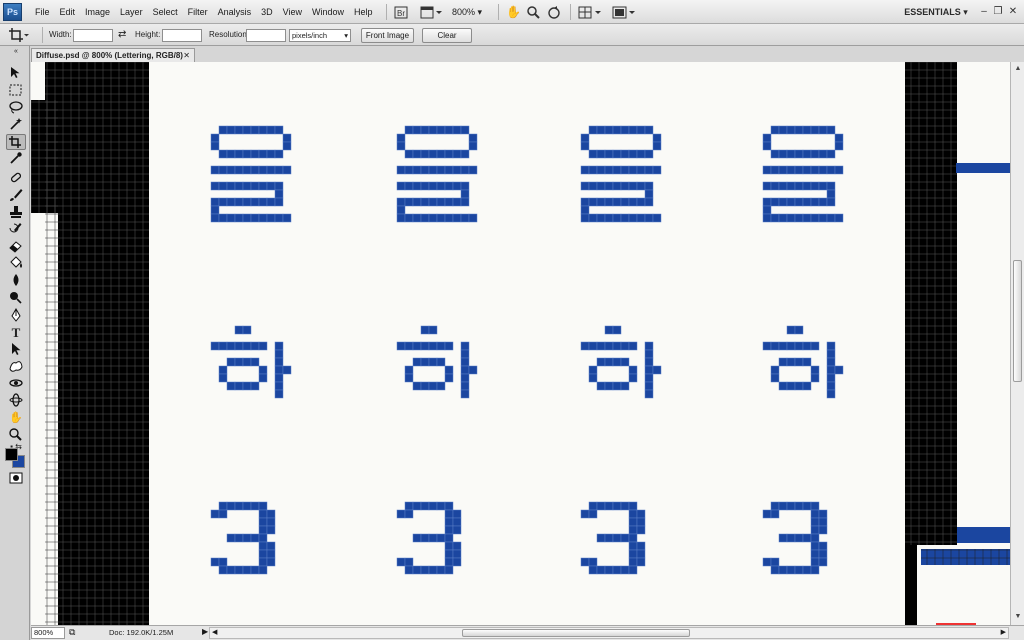 The image size is (1024, 640). Describe the element at coordinates (16, 401) in the screenshot. I see `3d-orbit-tool-icon` at that location.